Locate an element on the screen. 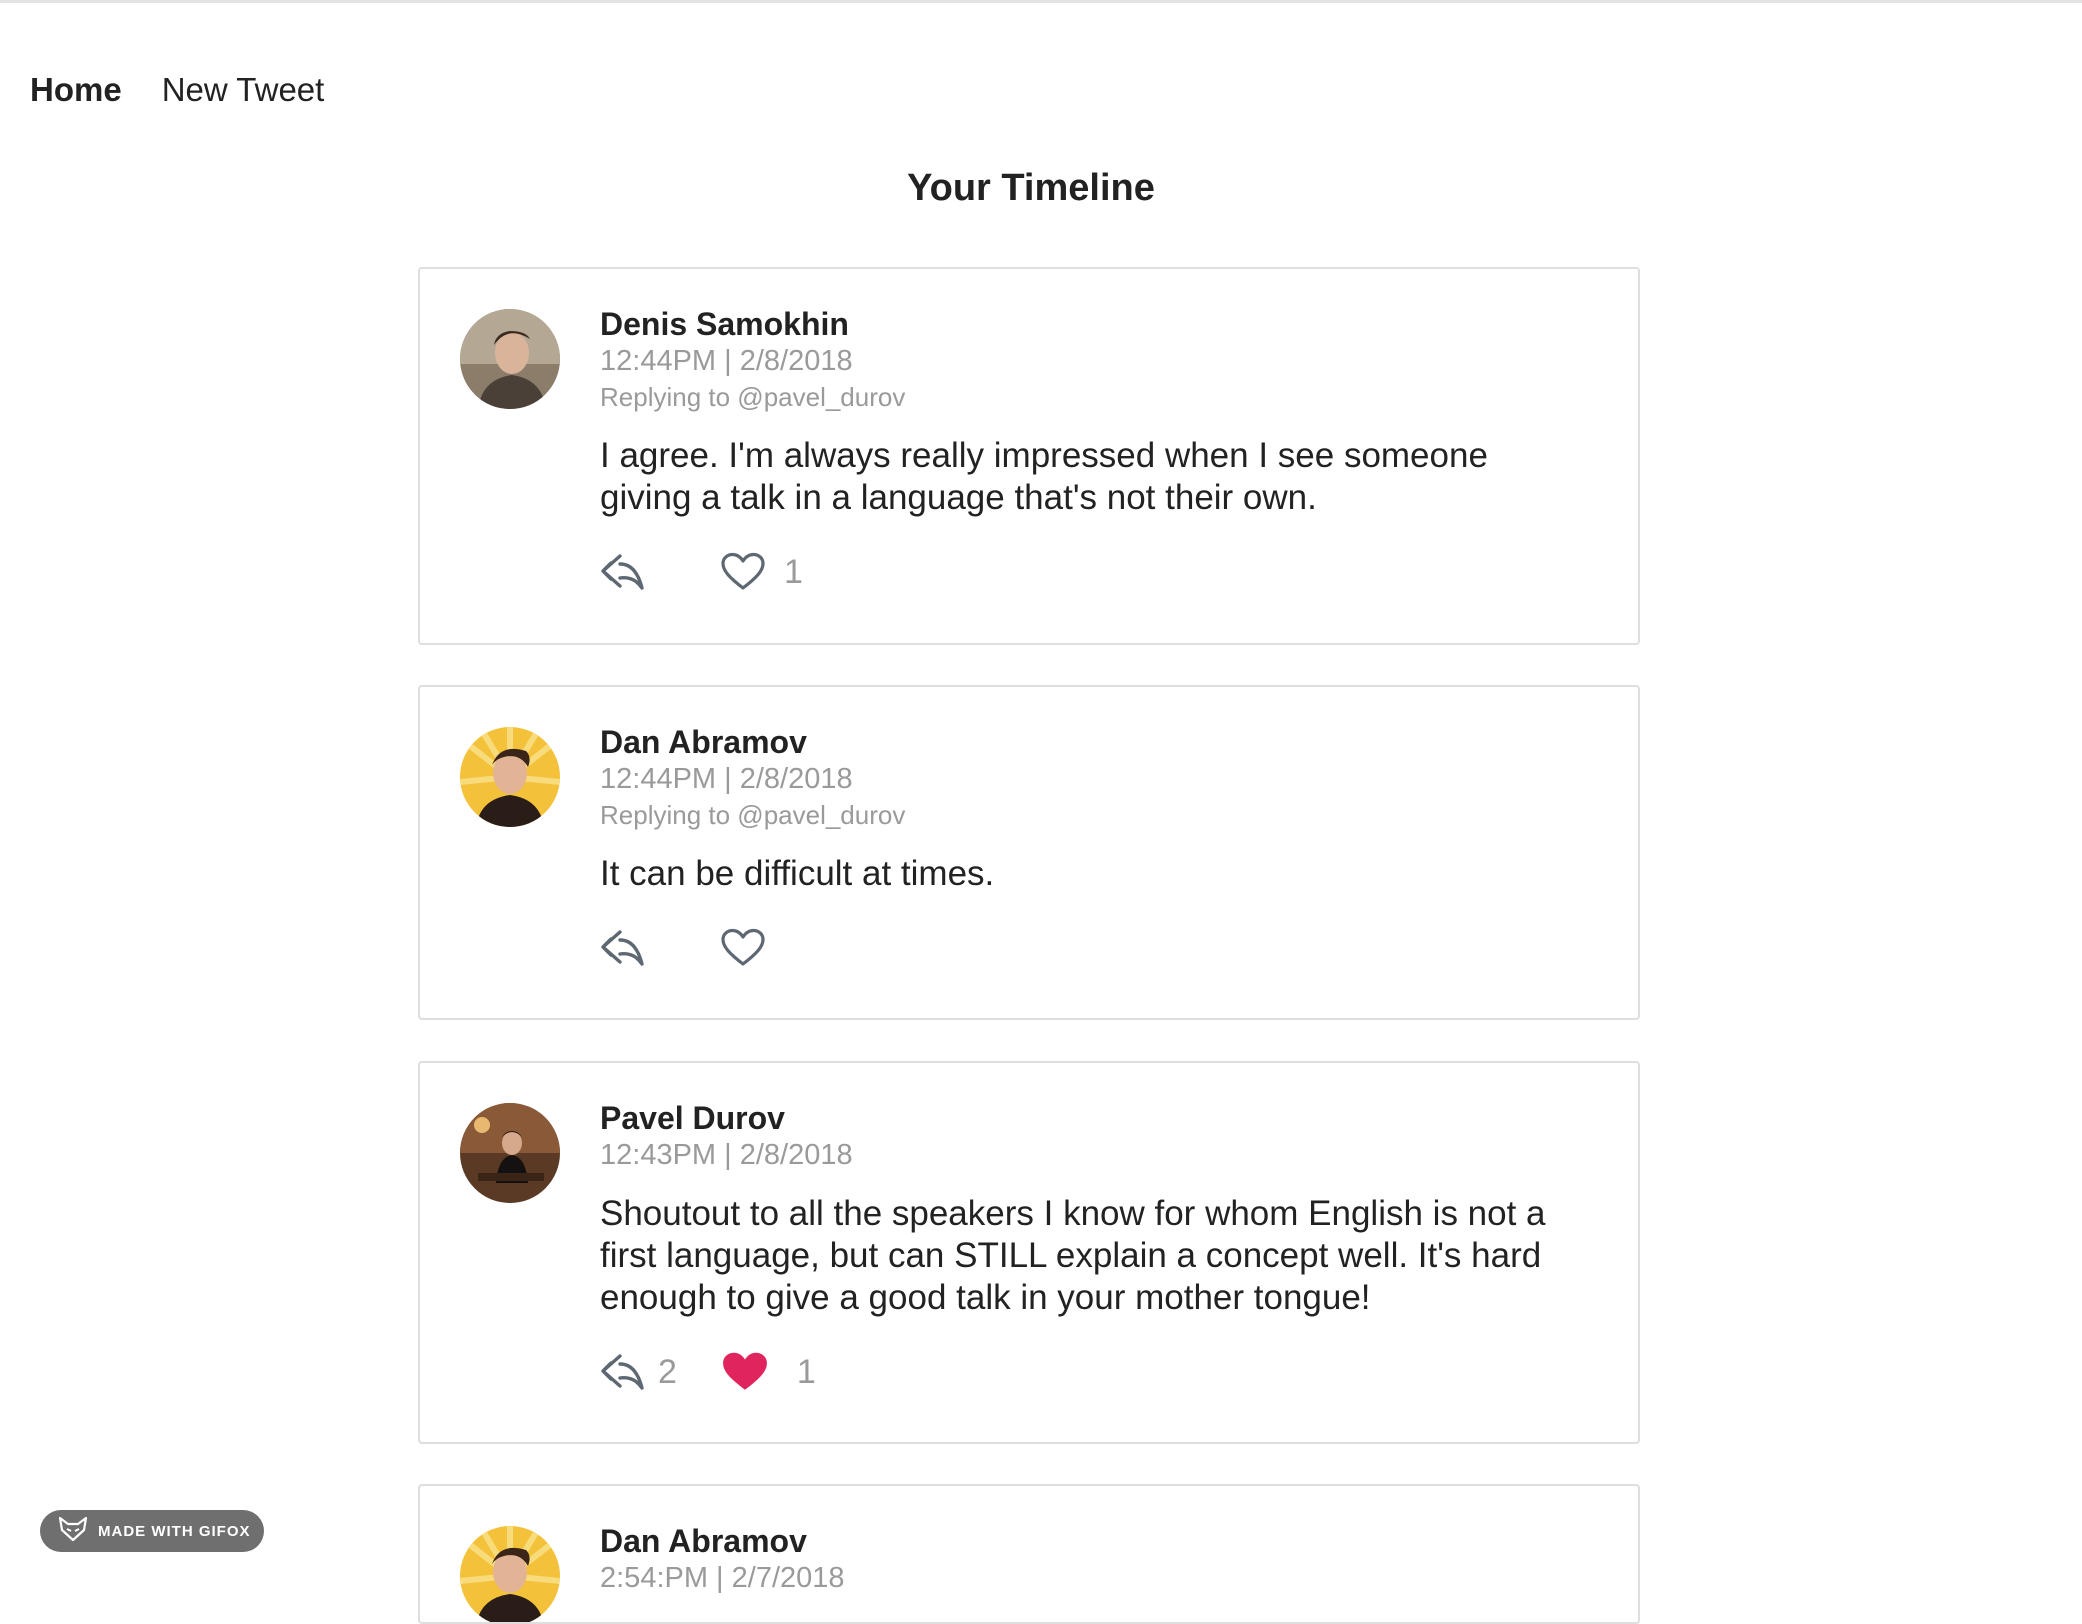 This screenshot has width=2082, height=1624. top-nav: Home New Tweet is located at coordinates (177, 90).